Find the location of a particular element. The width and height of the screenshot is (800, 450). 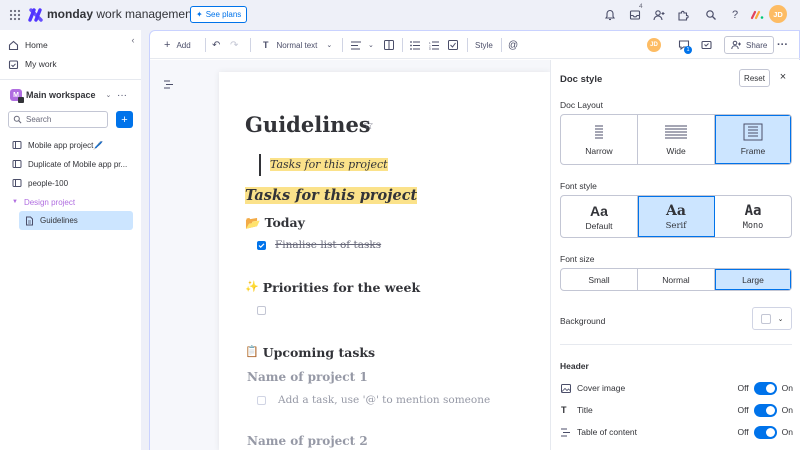

help-icon: ? is located at coordinates (735, 15).